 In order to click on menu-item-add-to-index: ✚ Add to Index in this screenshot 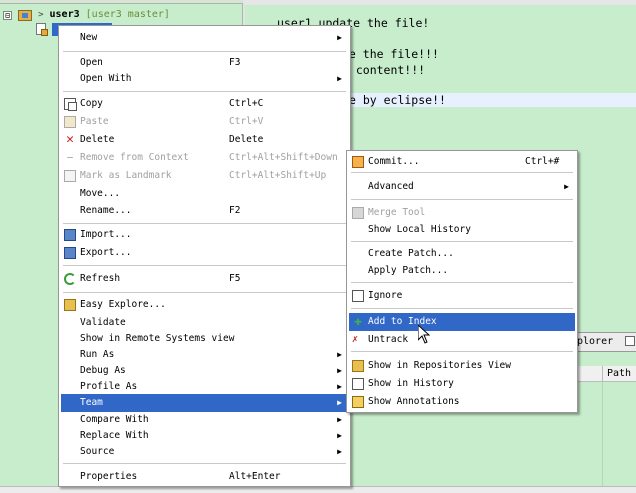, I will do `click(462, 322)`.